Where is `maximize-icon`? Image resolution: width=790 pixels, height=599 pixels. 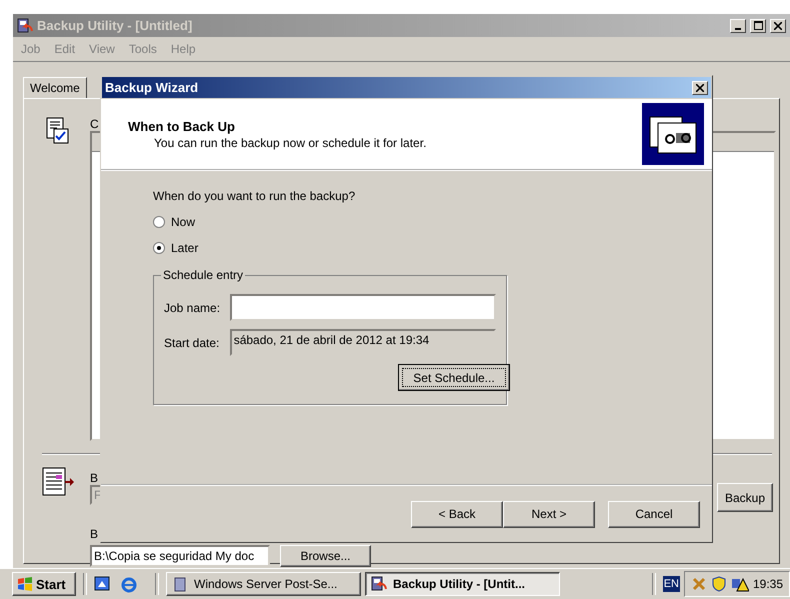 maximize-icon is located at coordinates (758, 25).